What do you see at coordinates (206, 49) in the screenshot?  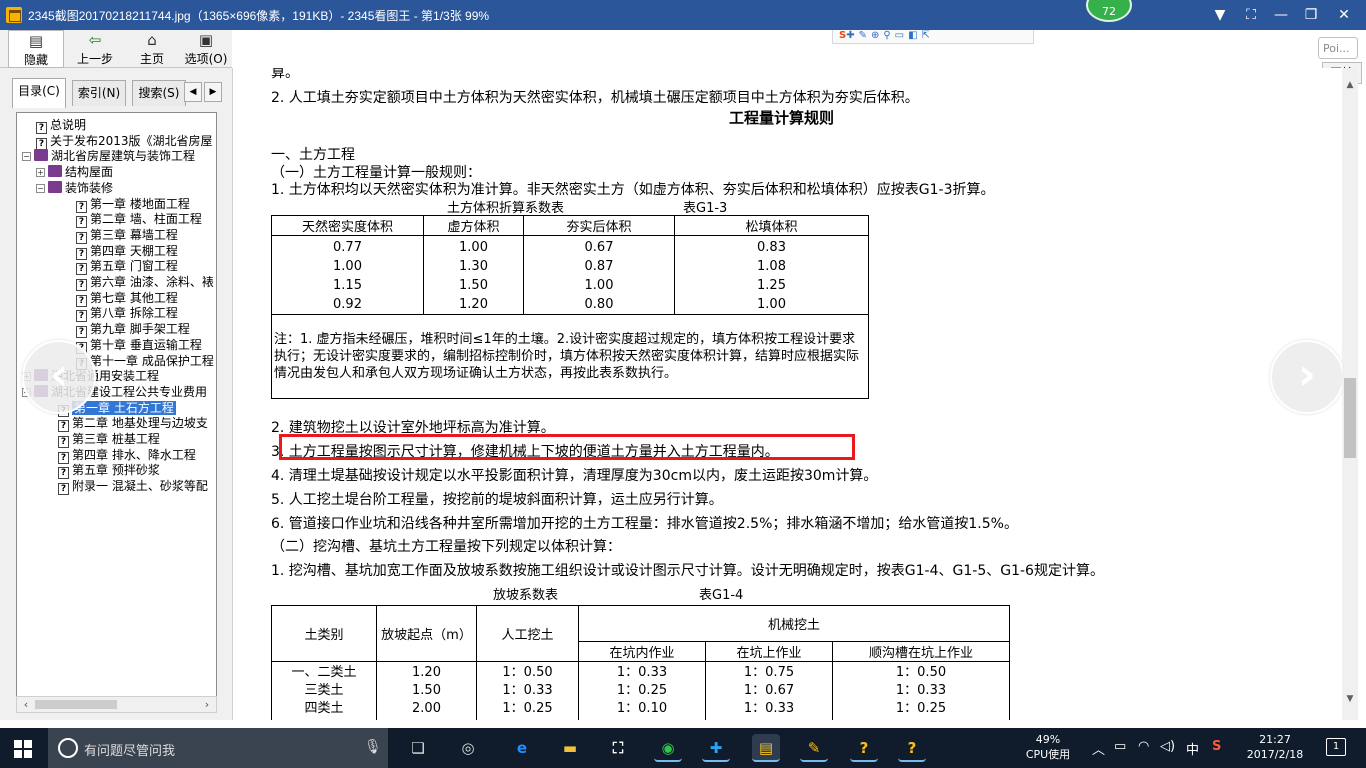 I see `options-button: ▣ 选项(O)` at bounding box center [206, 49].